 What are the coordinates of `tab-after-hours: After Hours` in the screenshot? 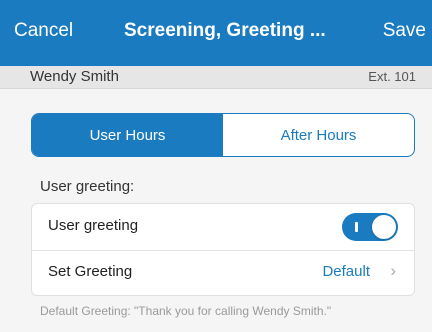 It's located at (318, 135).